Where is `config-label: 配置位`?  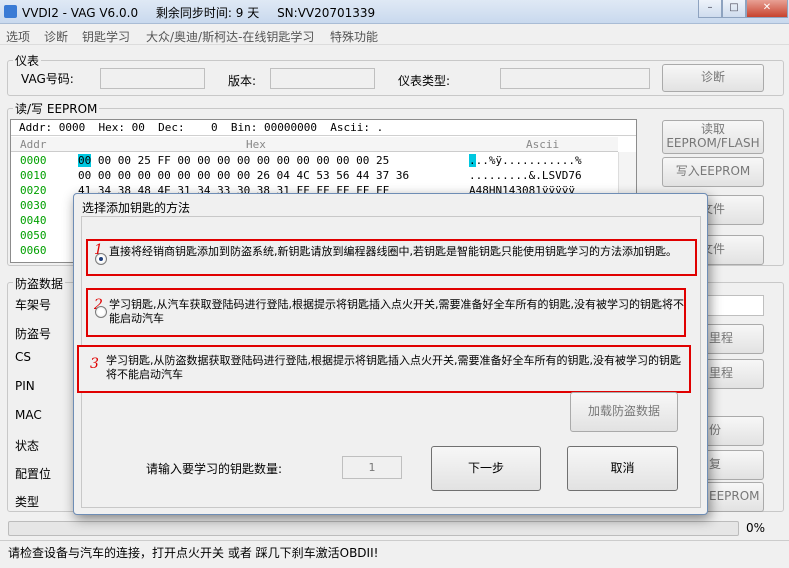 config-label: 配置位 is located at coordinates (33, 474).